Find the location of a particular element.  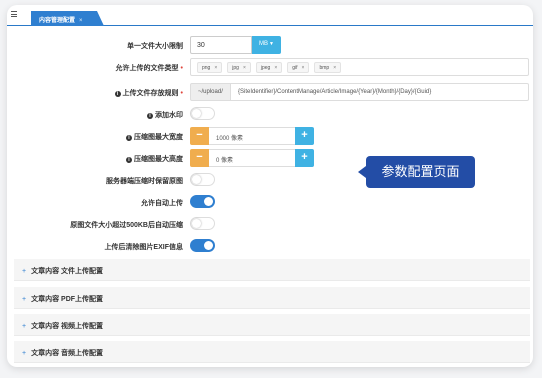

max-width-input: 1000 像素 is located at coordinates (252, 136).